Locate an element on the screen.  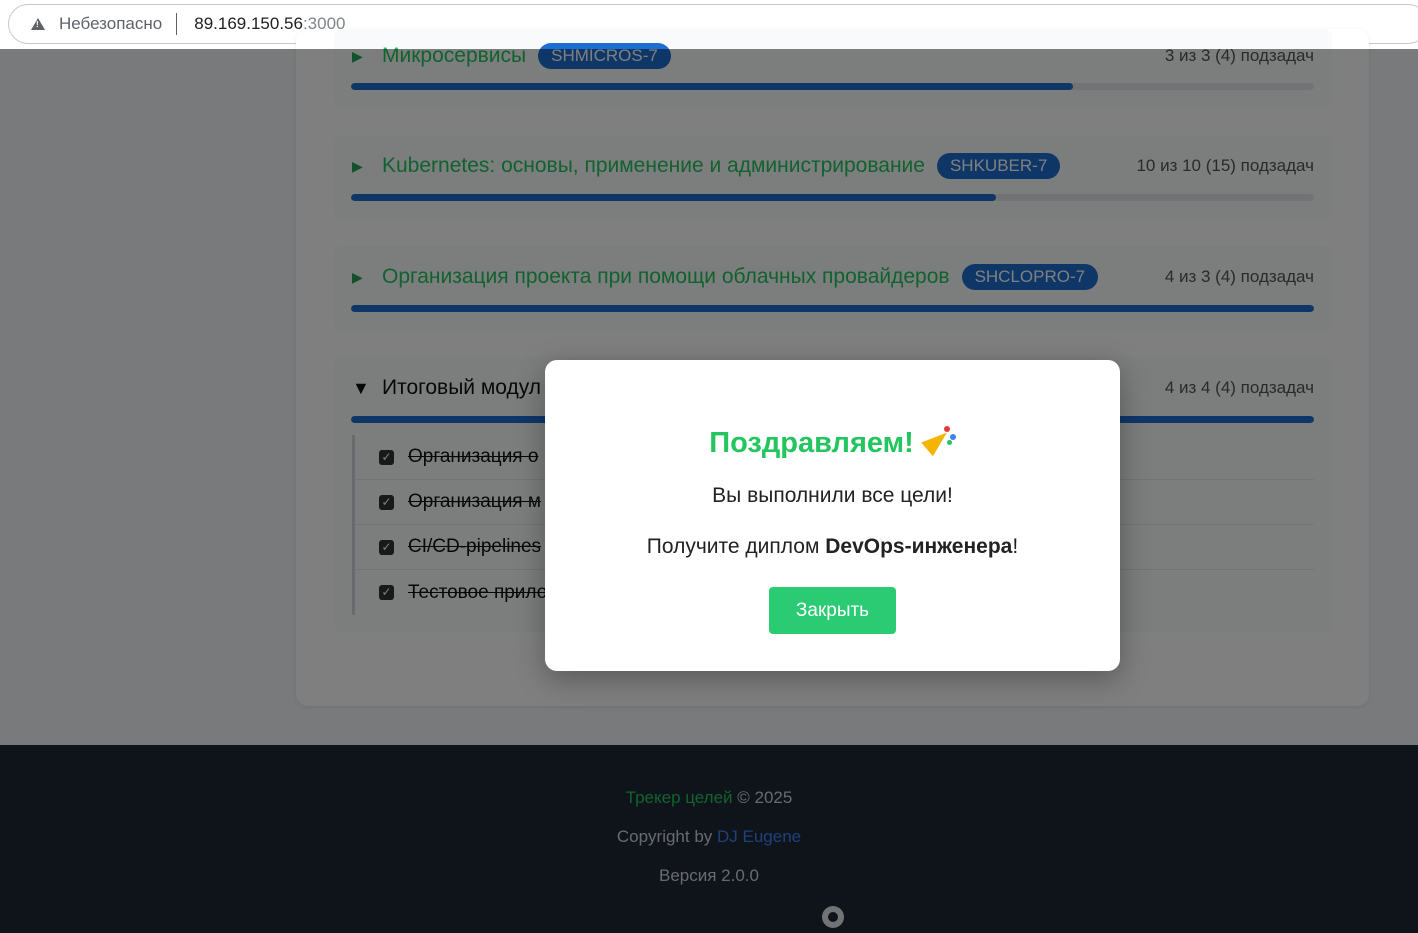
separator is located at coordinates (177, 24).